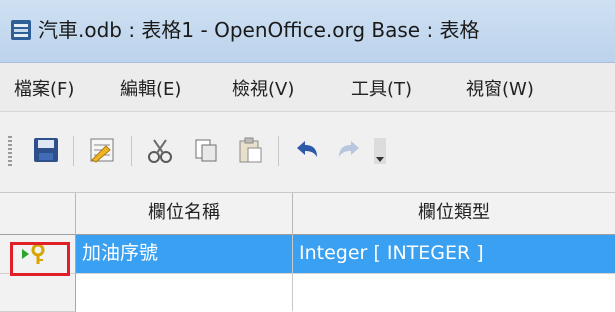 The height and width of the screenshot is (312, 615). What do you see at coordinates (10, 151) in the screenshot?
I see `toolbar-grip` at bounding box center [10, 151].